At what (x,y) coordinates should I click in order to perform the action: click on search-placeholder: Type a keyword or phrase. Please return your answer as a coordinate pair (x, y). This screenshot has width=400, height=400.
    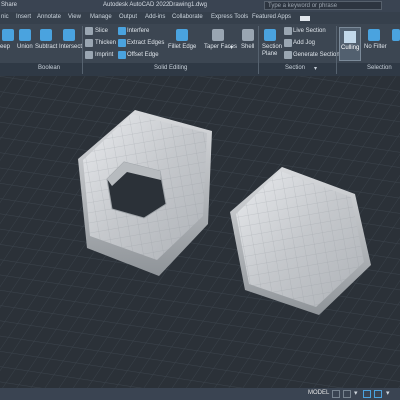
    Looking at the image, I should click on (303, 6).